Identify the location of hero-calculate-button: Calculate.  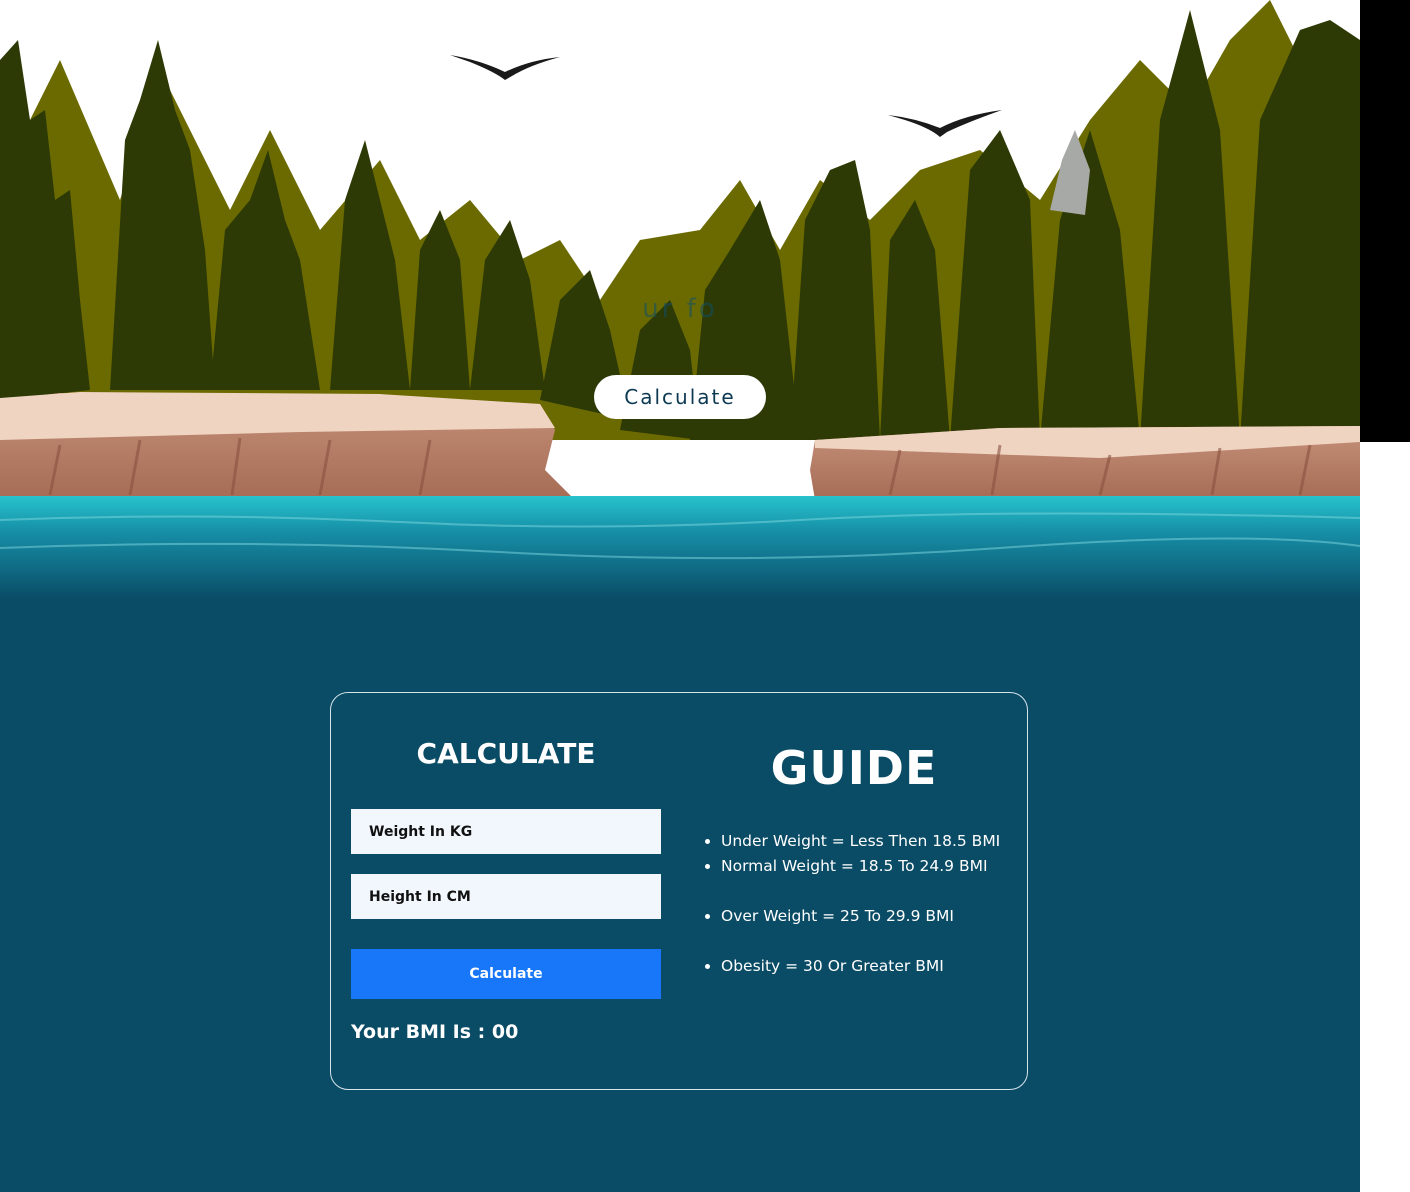
(680, 397).